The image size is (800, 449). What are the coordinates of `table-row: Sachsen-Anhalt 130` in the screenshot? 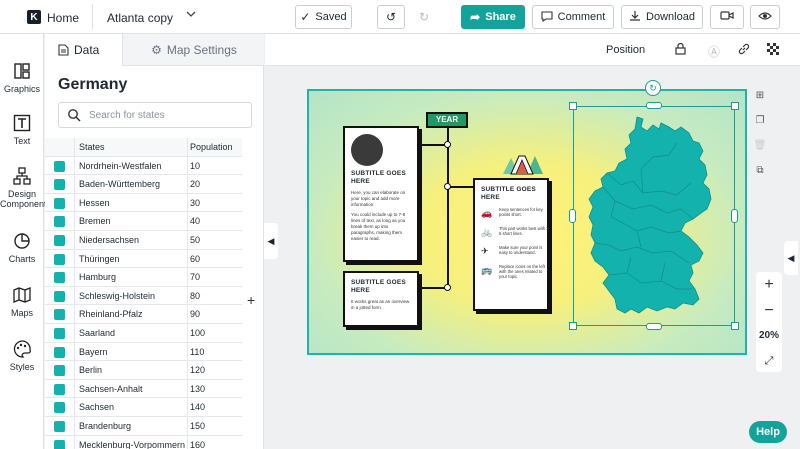 It's located at (143, 389).